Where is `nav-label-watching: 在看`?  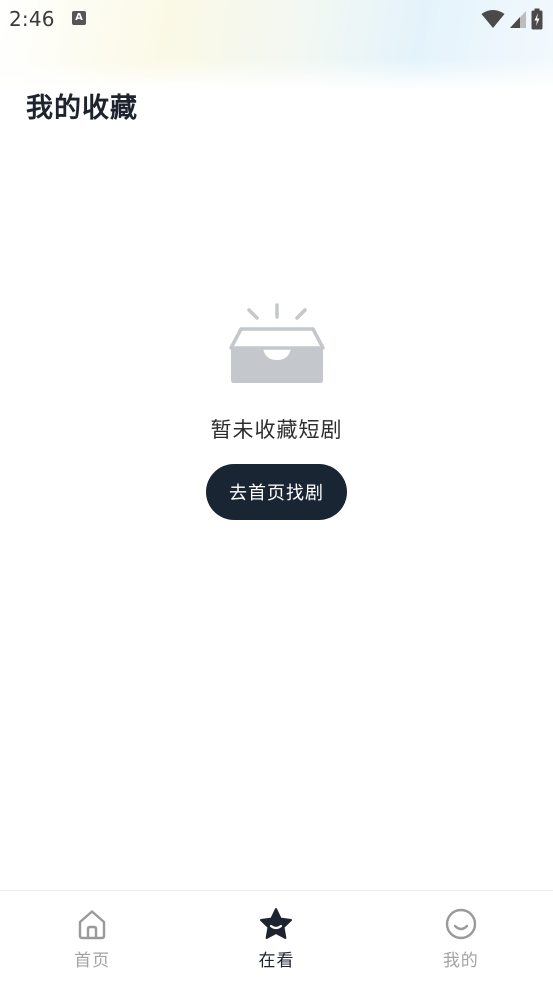
nav-label-watching: 在看 is located at coordinates (276, 961).